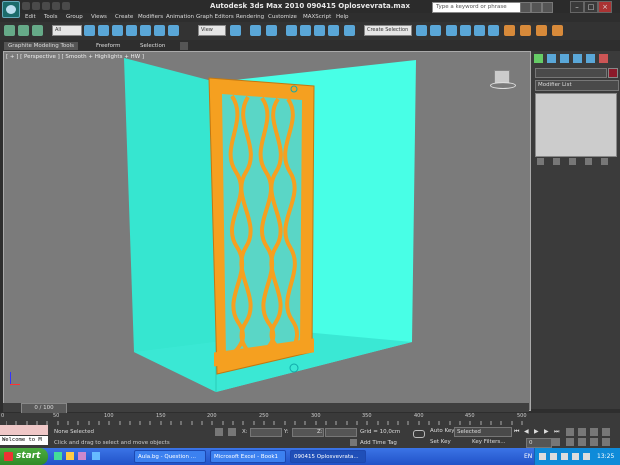 The height and width of the screenshot is (465, 620). Describe the element at coordinates (526, 431) in the screenshot. I see `previous-frame-icon: ◀` at that location.